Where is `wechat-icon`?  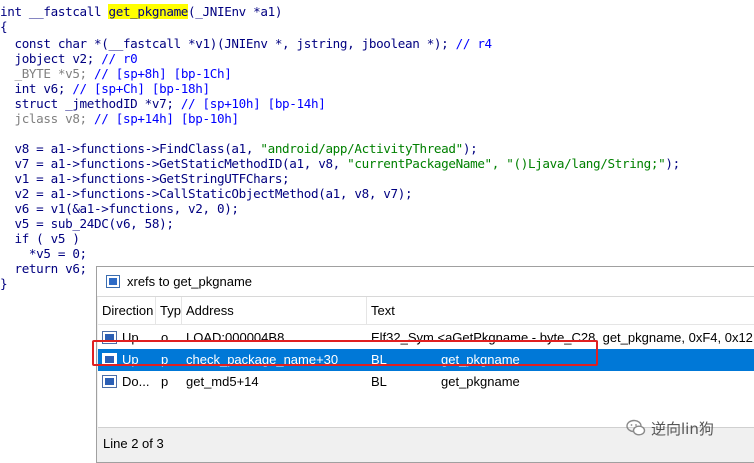 wechat-icon is located at coordinates (636, 427).